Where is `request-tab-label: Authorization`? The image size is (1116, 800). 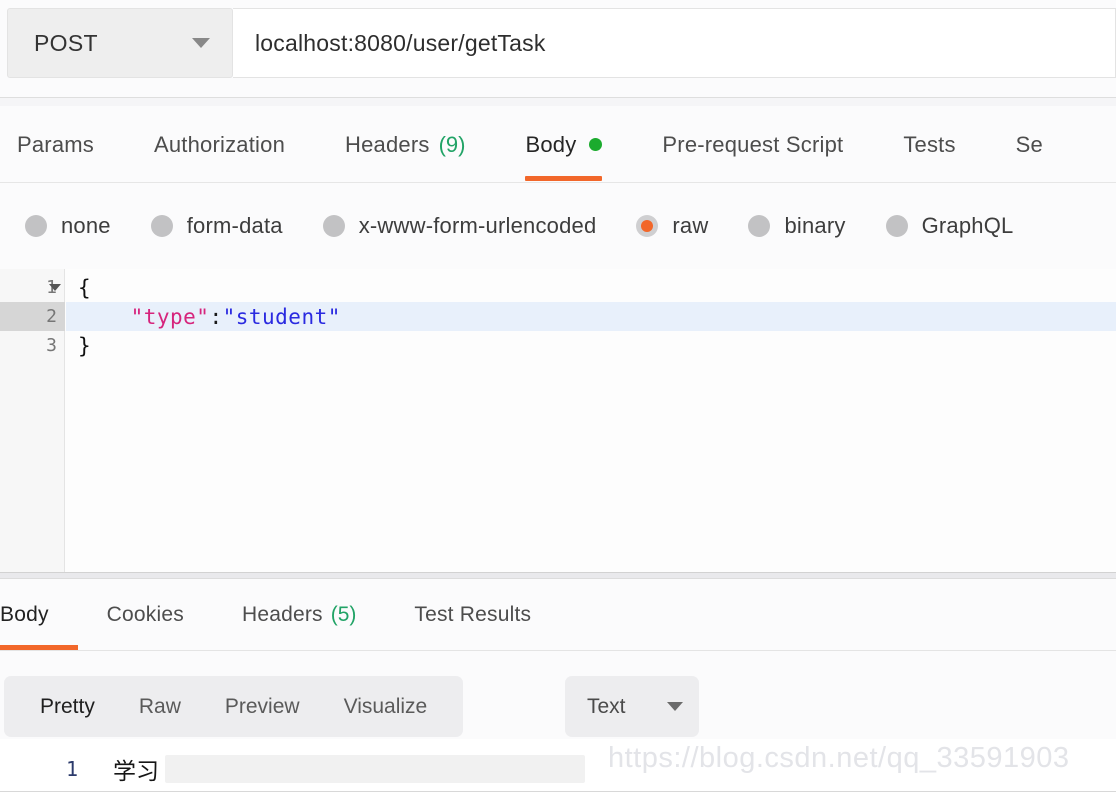 request-tab-label: Authorization is located at coordinates (220, 144).